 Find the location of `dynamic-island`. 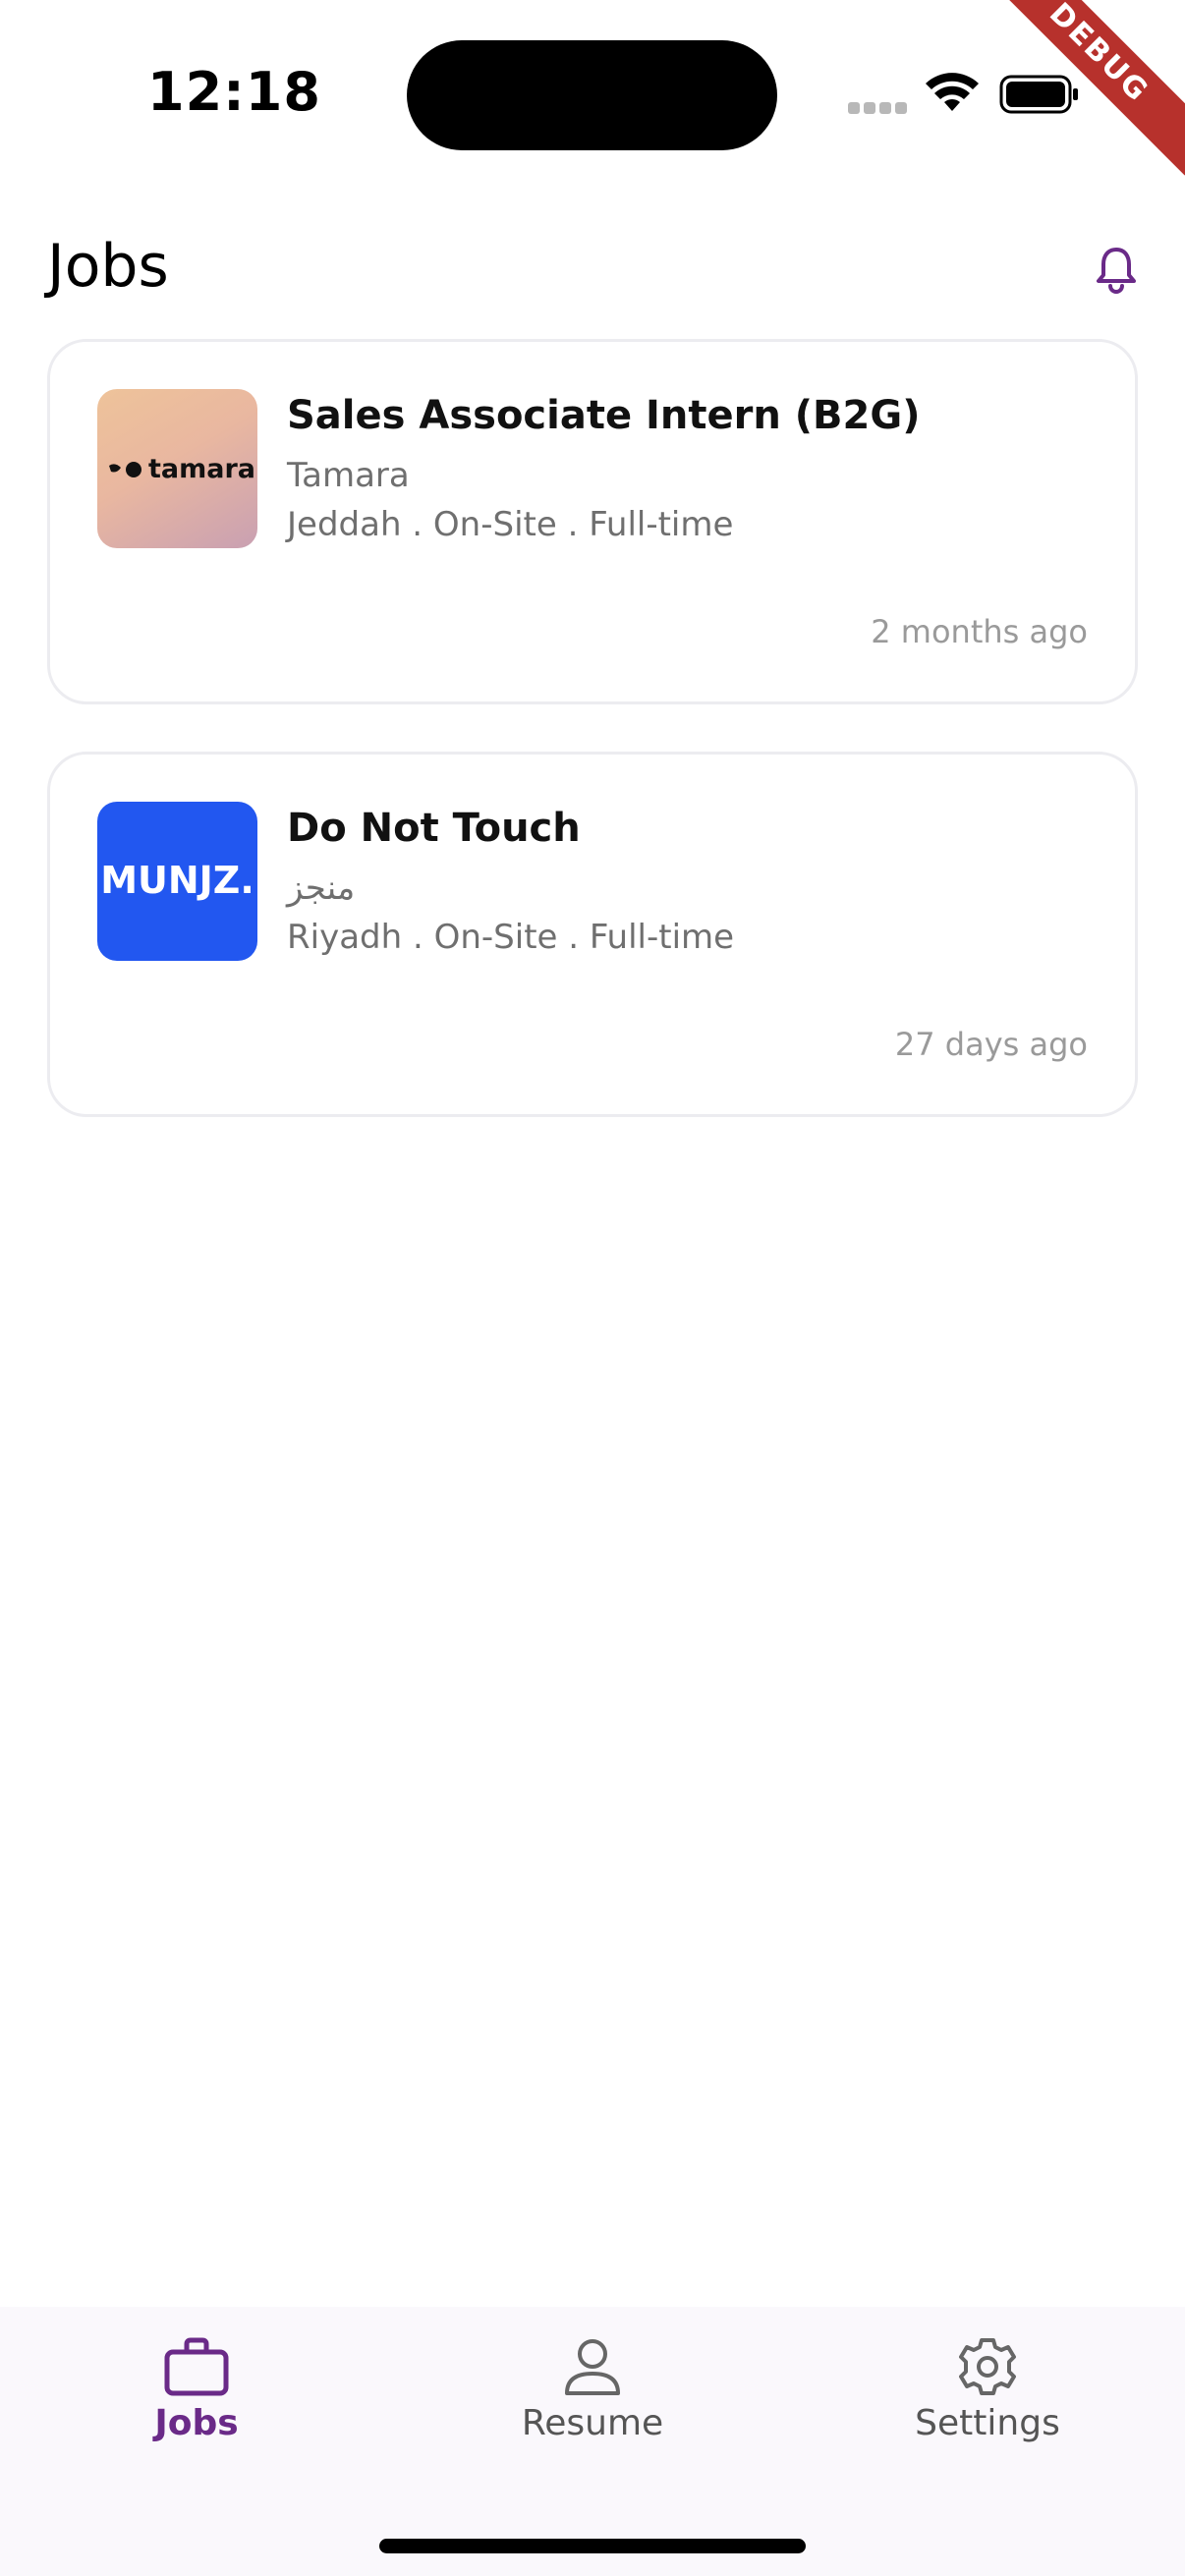

dynamic-island is located at coordinates (592, 95).